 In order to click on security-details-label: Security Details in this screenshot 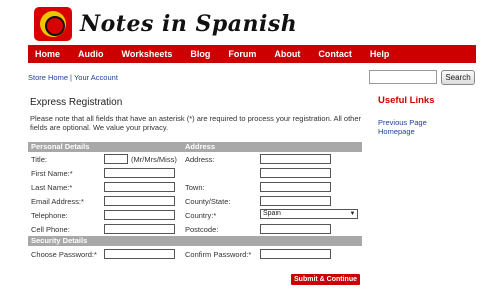, I will do `click(59, 240)`.